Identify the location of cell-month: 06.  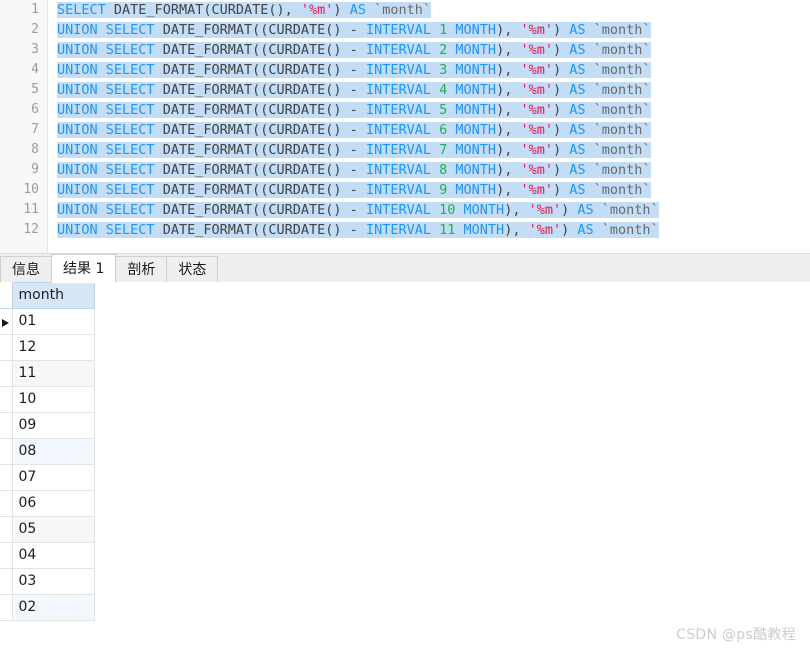
(53, 503).